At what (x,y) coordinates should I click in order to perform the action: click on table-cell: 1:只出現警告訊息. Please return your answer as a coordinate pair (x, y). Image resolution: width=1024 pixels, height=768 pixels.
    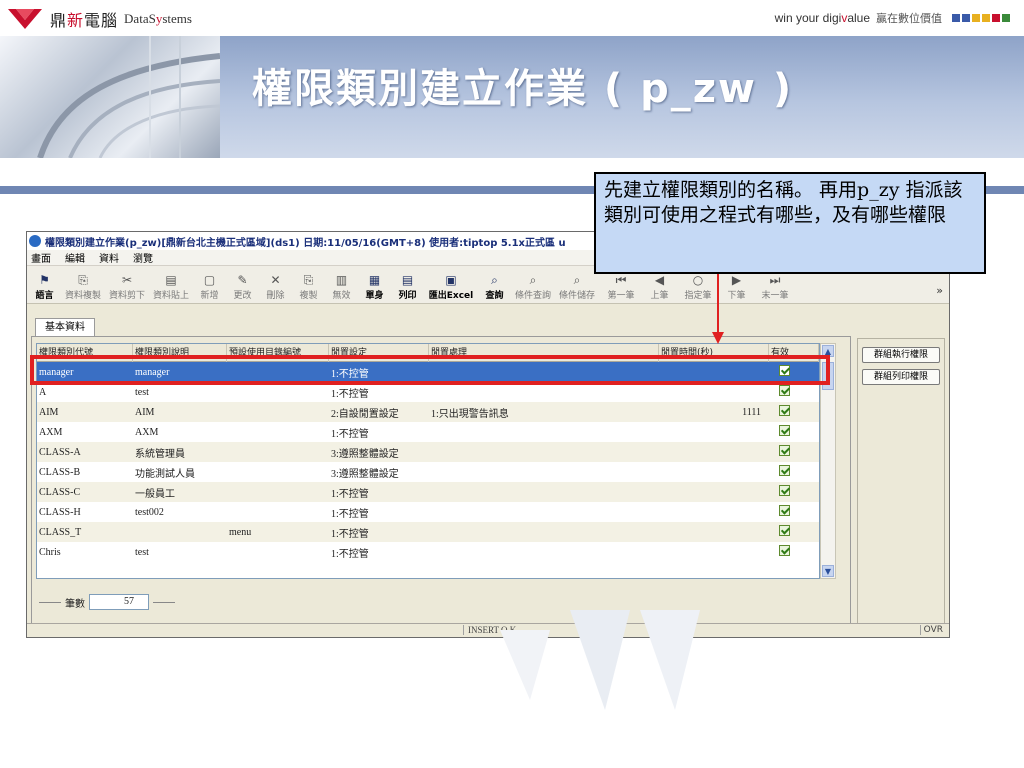
    Looking at the image, I should click on (544, 412).